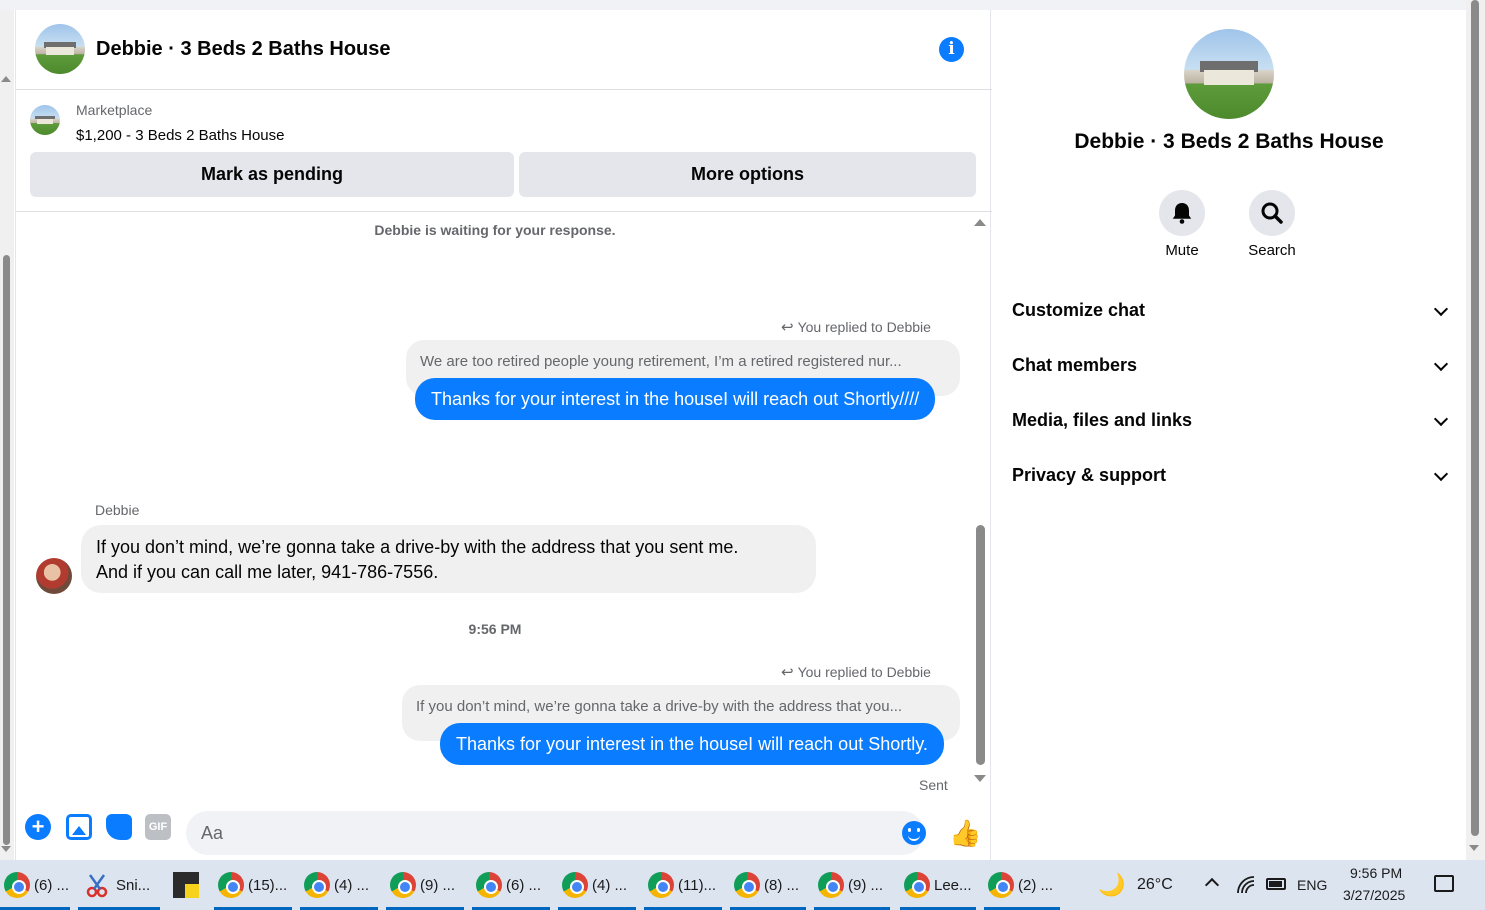 The image size is (1485, 910). Describe the element at coordinates (1246, 885) in the screenshot. I see `wifi-icon` at that location.